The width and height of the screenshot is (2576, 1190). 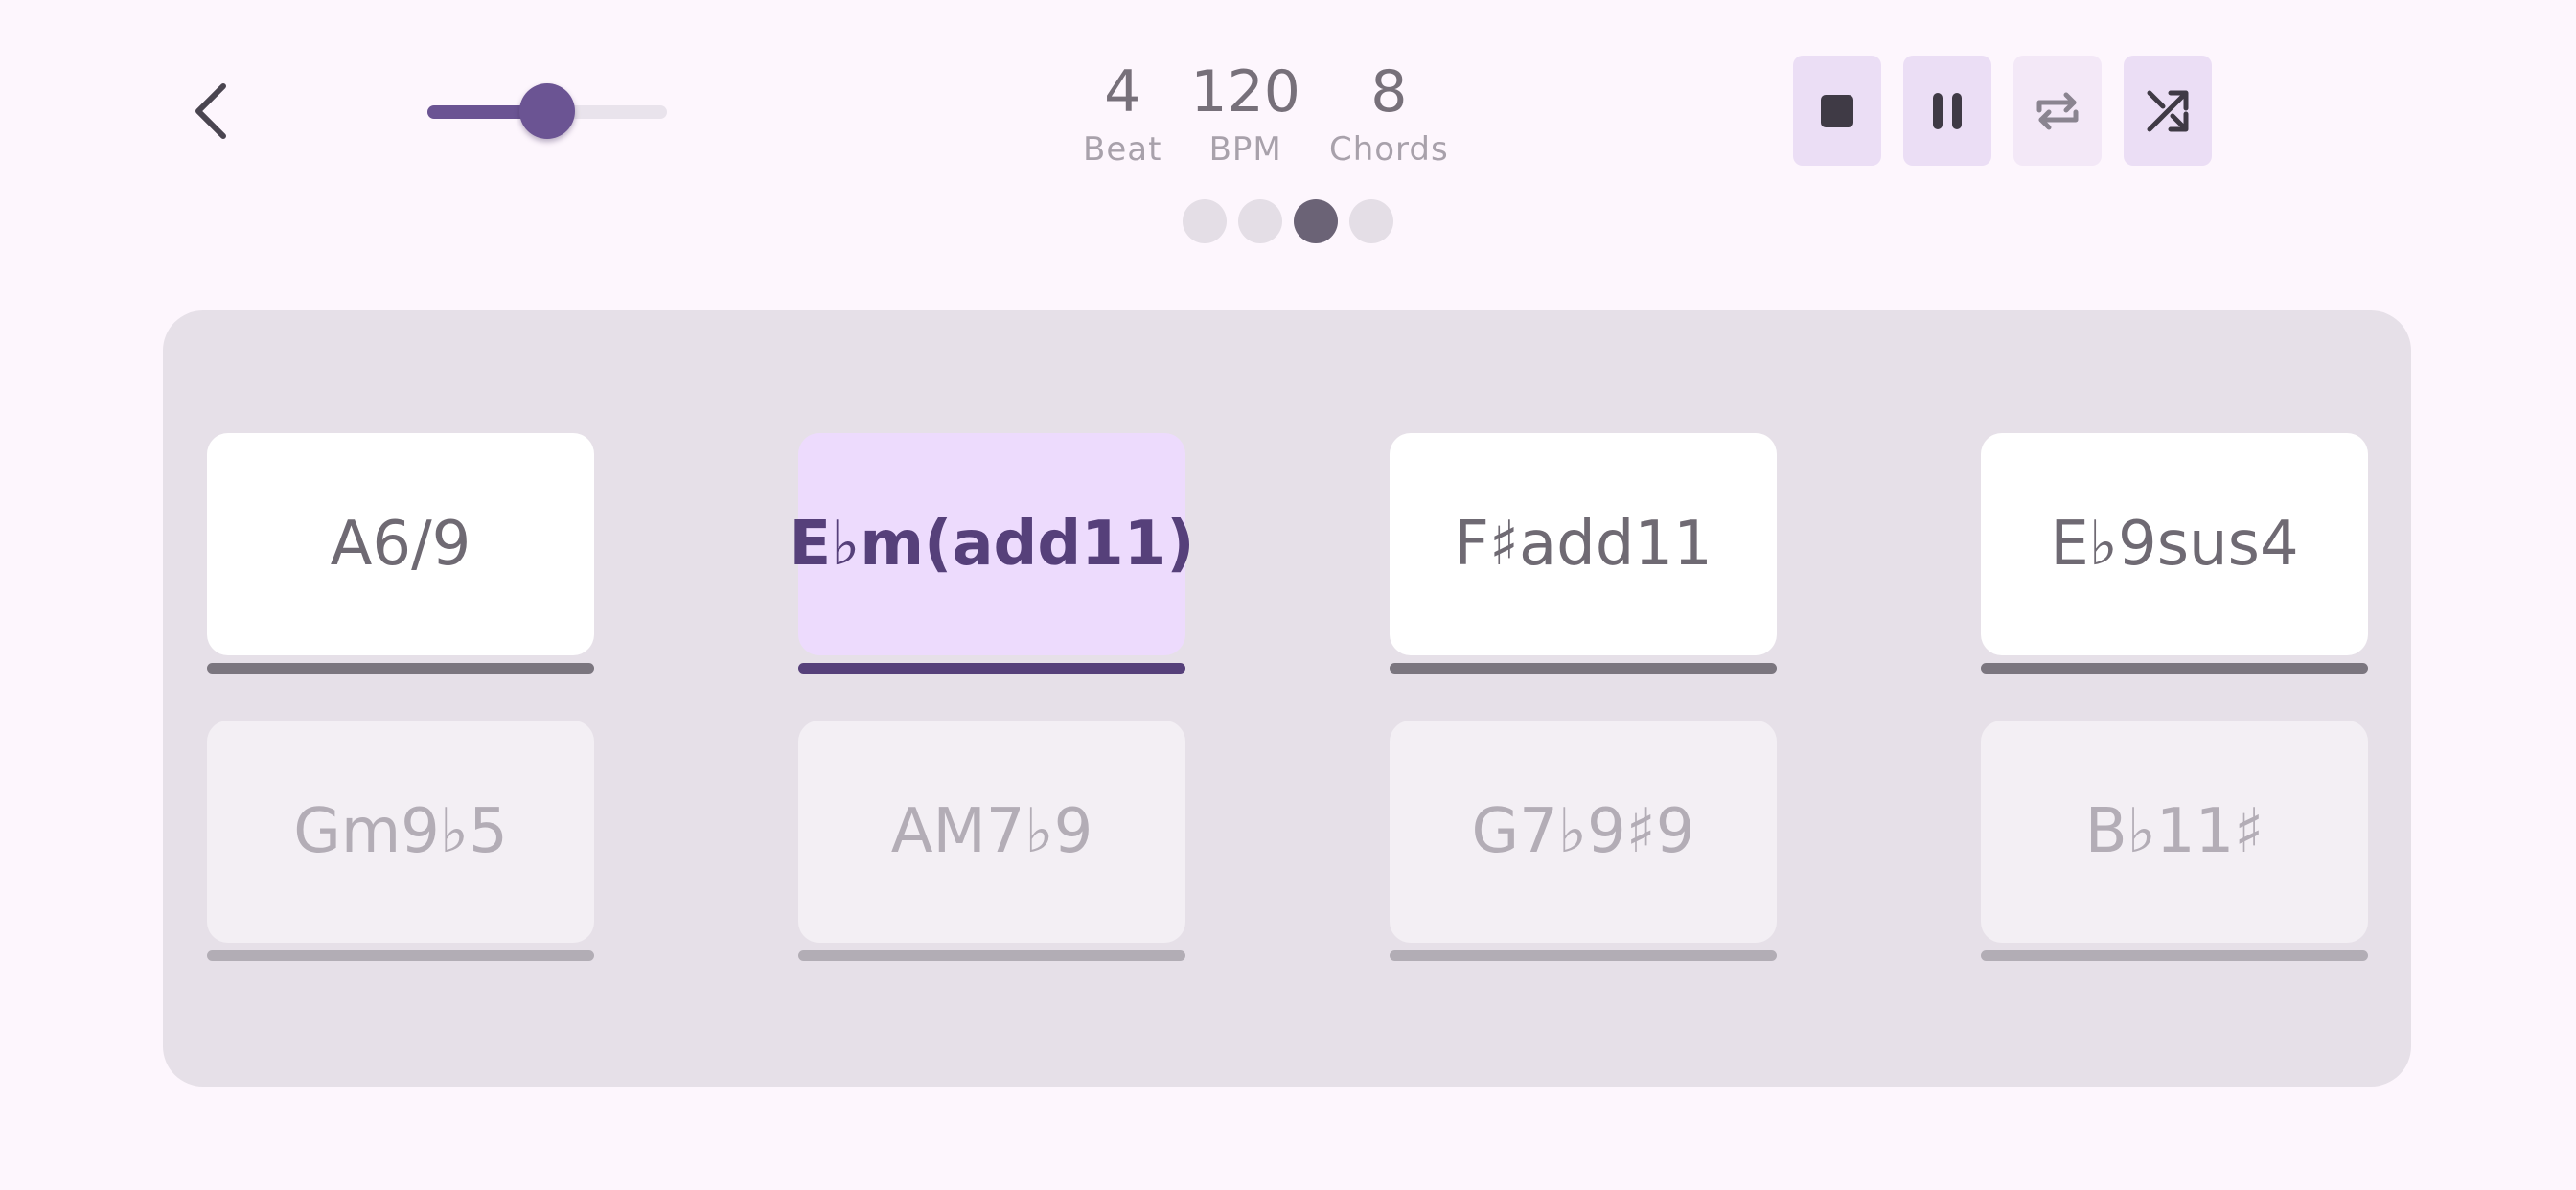 I want to click on chord-cell: F♯add11, so click(x=1583, y=554).